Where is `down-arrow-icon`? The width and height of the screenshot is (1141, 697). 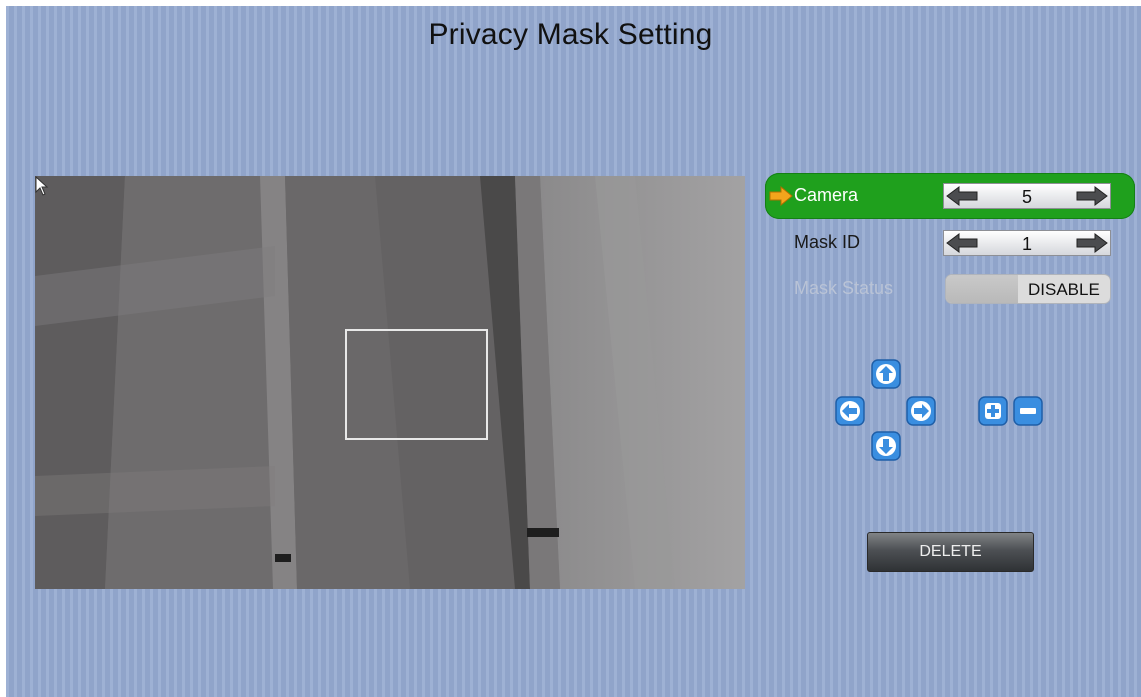 down-arrow-icon is located at coordinates (886, 446).